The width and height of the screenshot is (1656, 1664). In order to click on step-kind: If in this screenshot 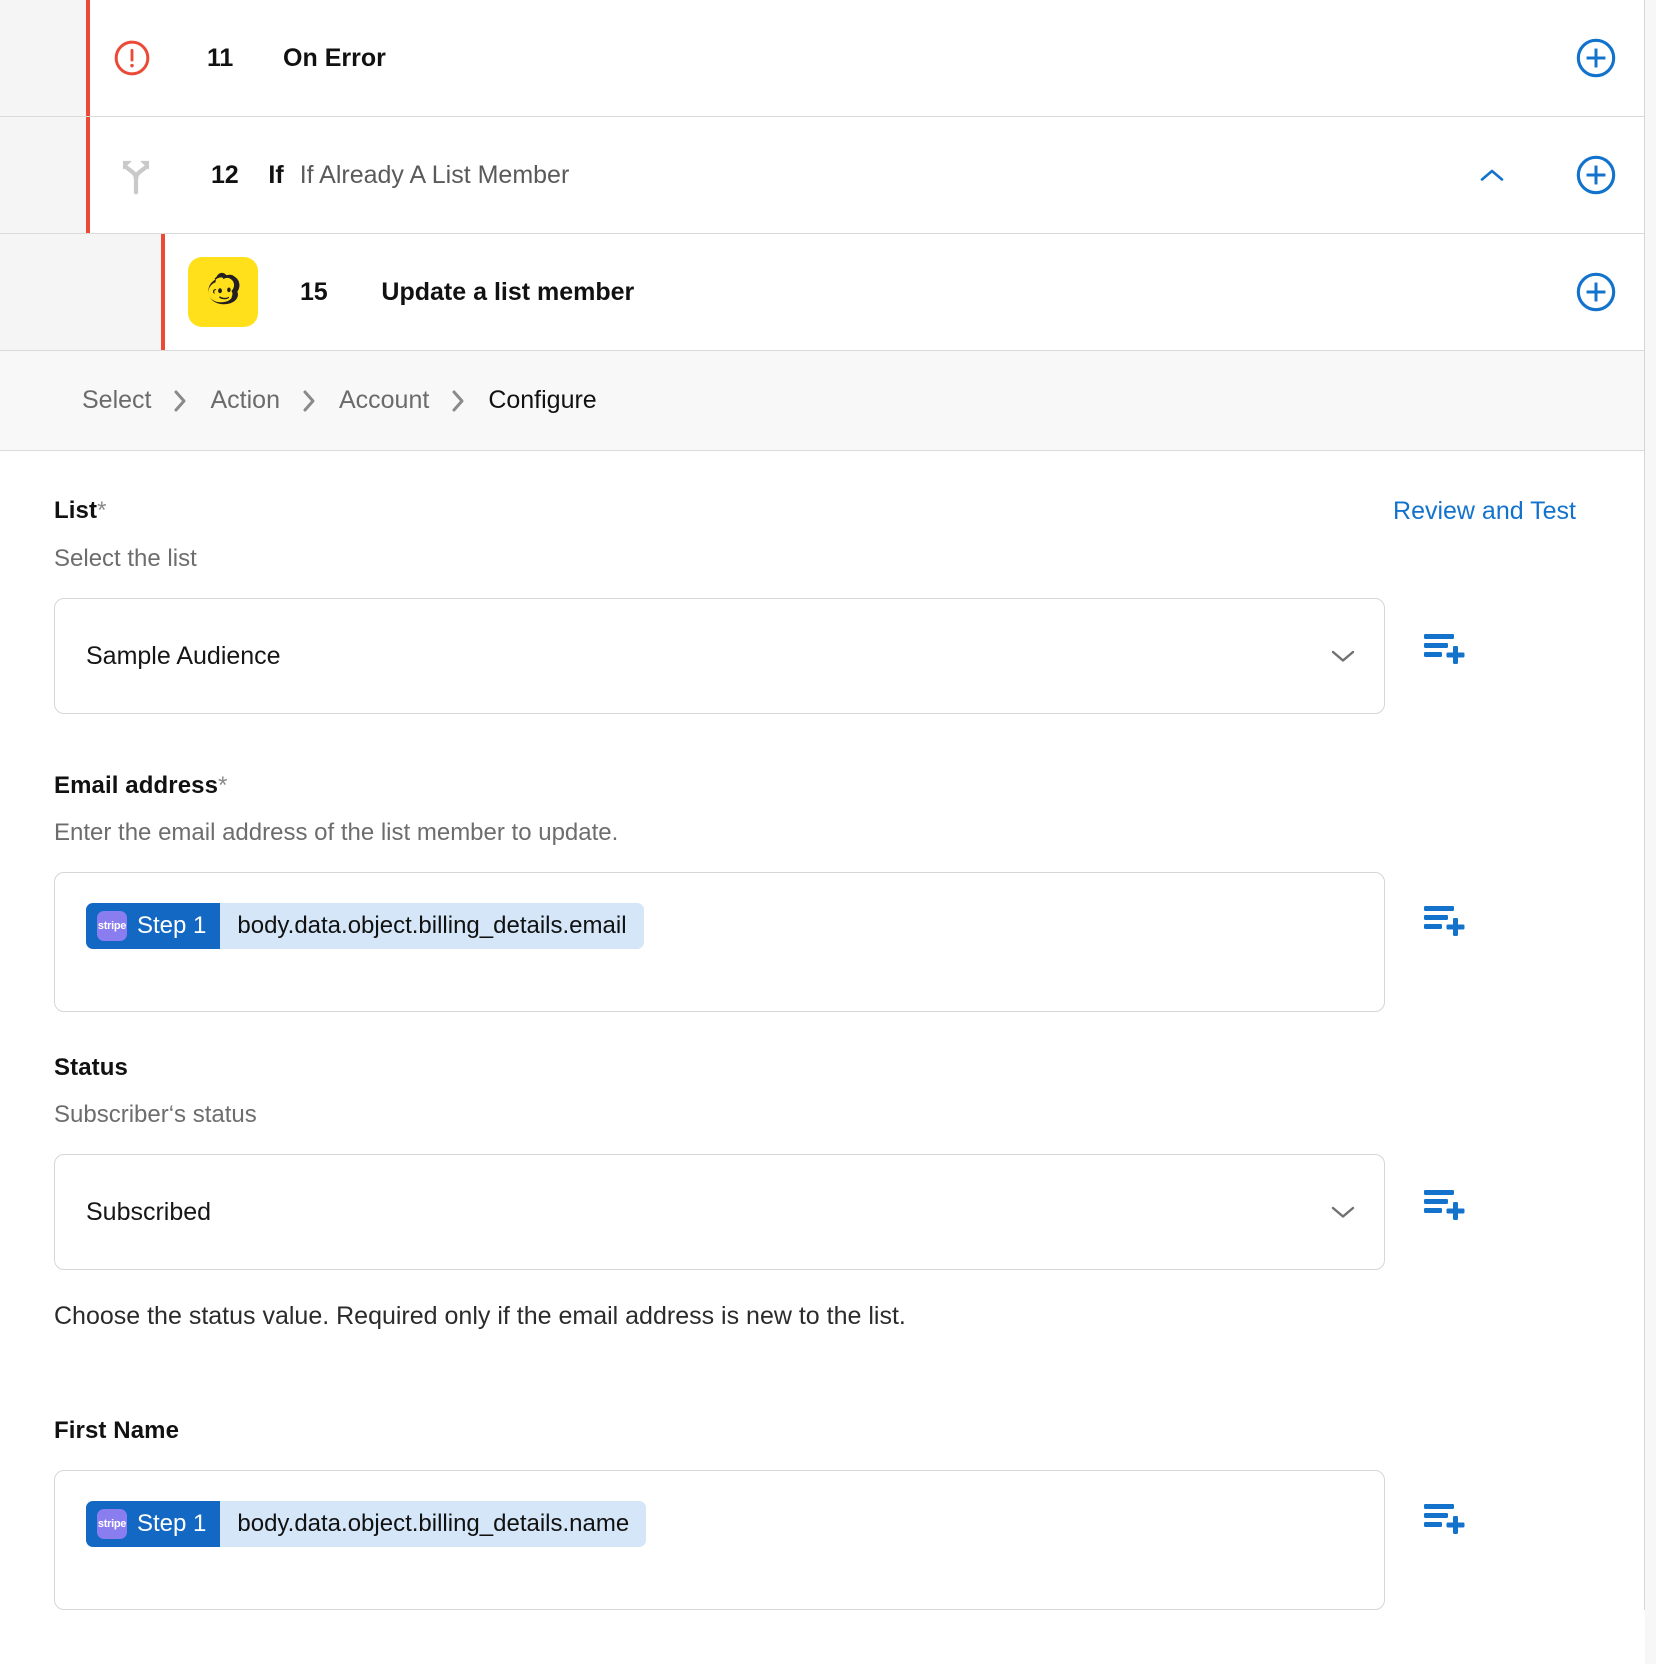, I will do `click(276, 174)`.